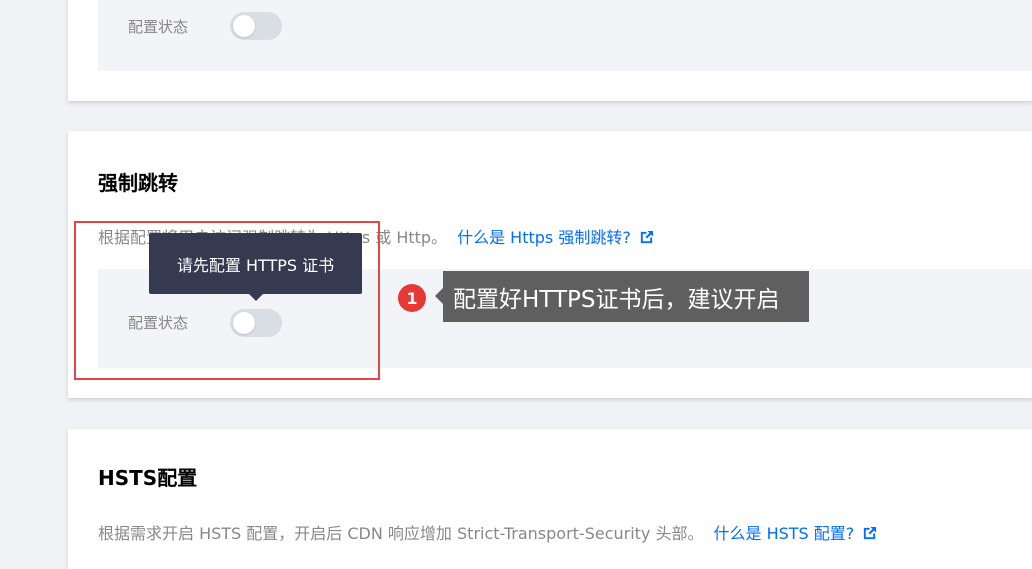 This screenshot has height=569, width=1032. I want to click on switch-knob, so click(244, 26).